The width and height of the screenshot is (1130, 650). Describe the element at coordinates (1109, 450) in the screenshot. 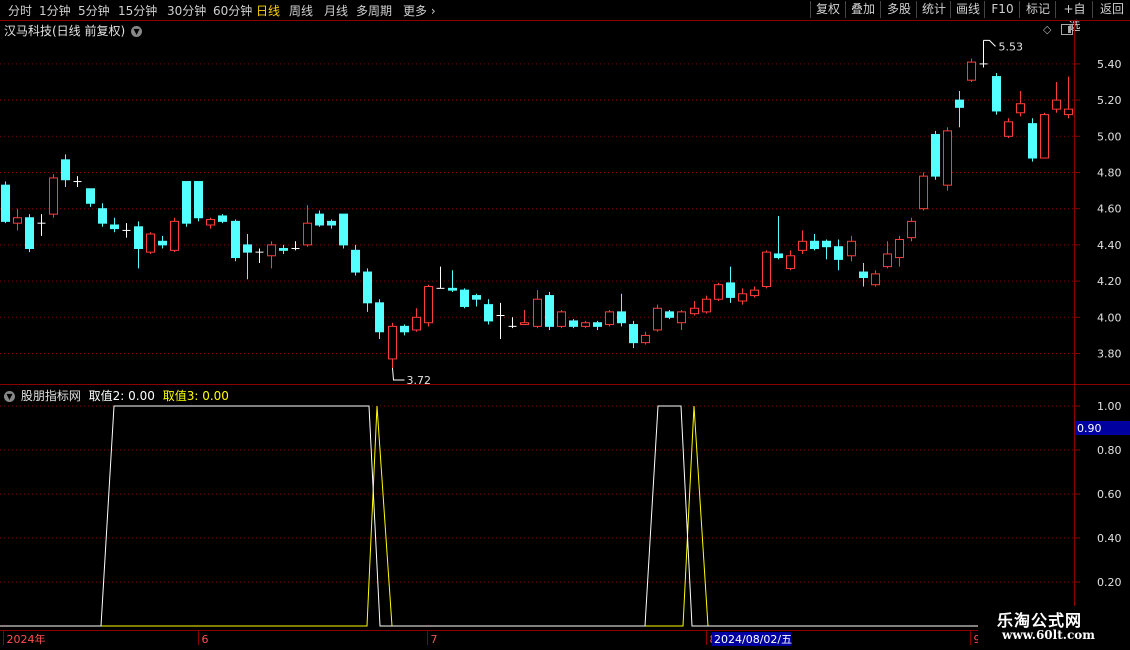

I see `indicator-tick-label: 0.80` at that location.